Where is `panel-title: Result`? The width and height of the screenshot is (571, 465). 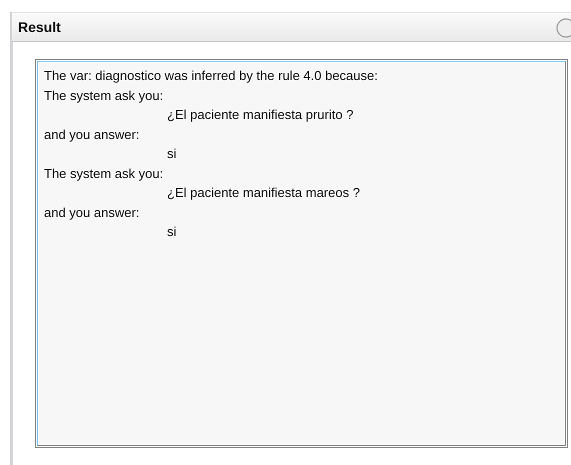 panel-title: Result is located at coordinates (39, 27).